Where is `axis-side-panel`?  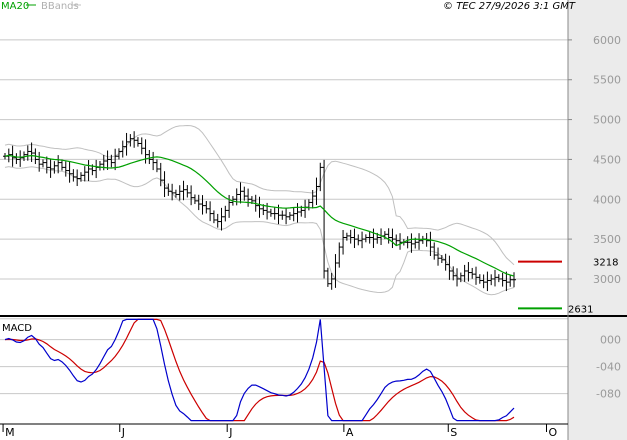 axis-side-panel is located at coordinates (597, 220).